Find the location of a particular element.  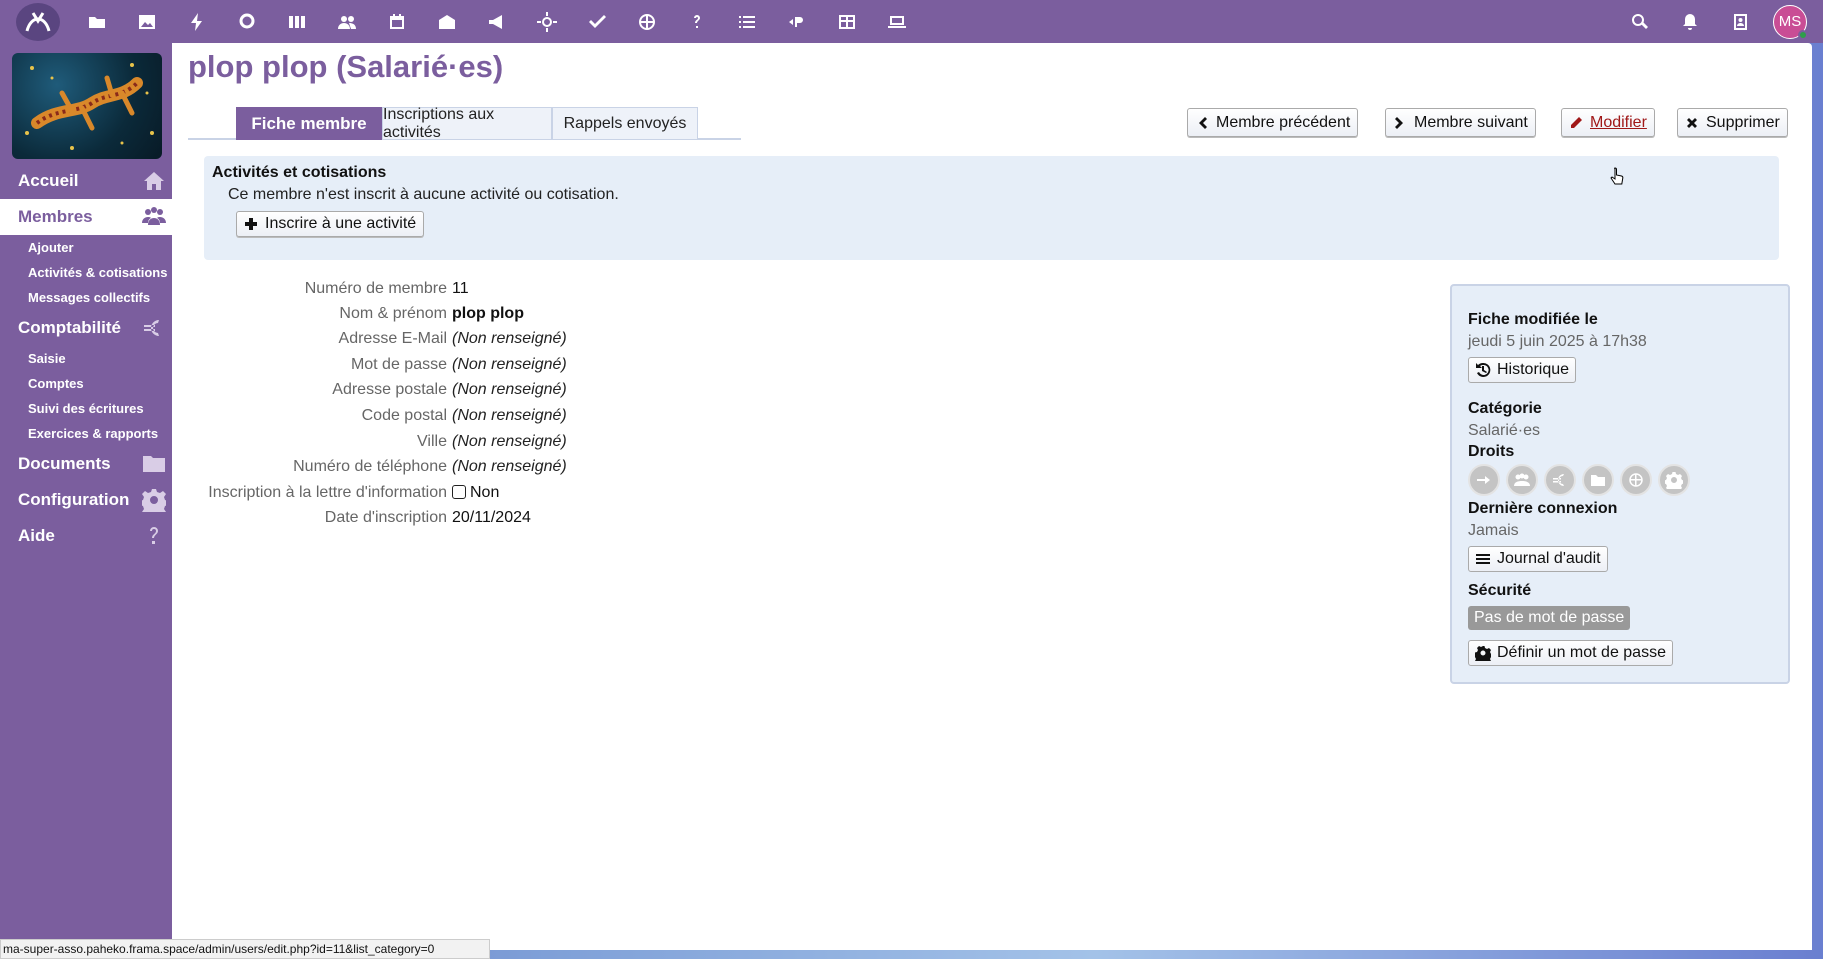

value-email: (Non renseigné) is located at coordinates (509, 338).